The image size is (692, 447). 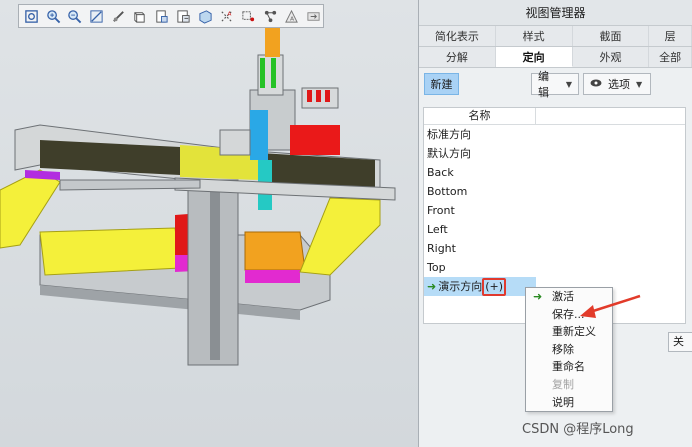 I want to click on new-button: 新建, so click(x=441, y=84).